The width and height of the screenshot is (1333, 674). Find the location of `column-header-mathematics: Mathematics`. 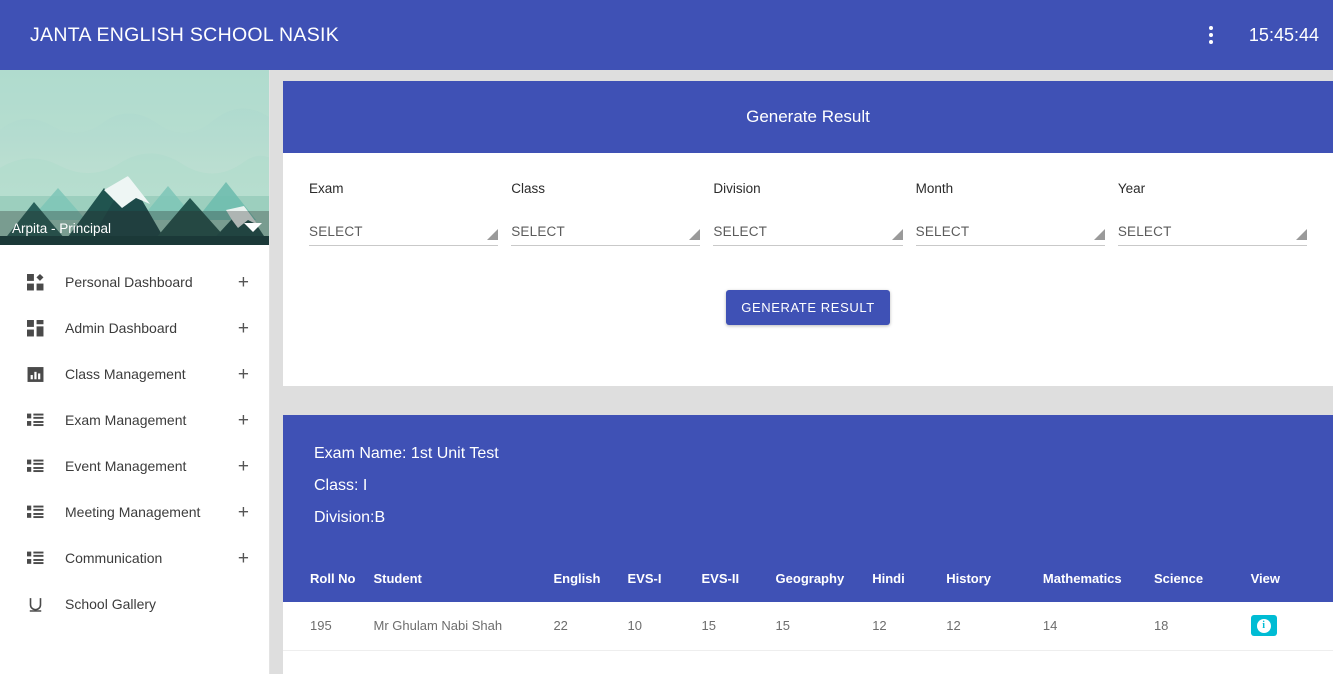

column-header-mathematics: Mathematics is located at coordinates (1098, 578).